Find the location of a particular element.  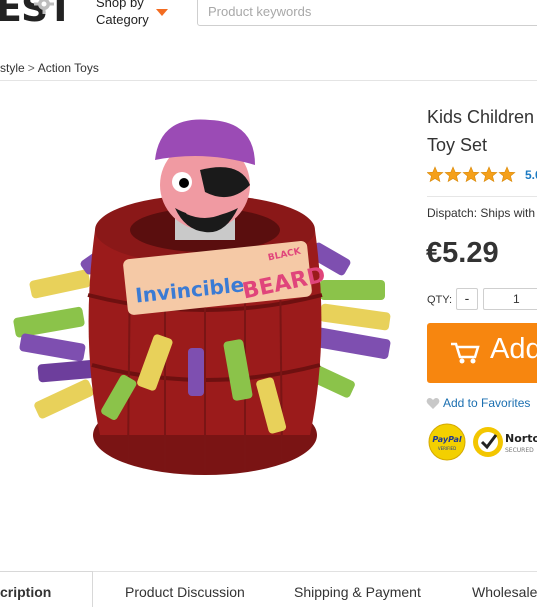

norton-secured-badge: Norton SECURED is located at coordinates (505, 442).